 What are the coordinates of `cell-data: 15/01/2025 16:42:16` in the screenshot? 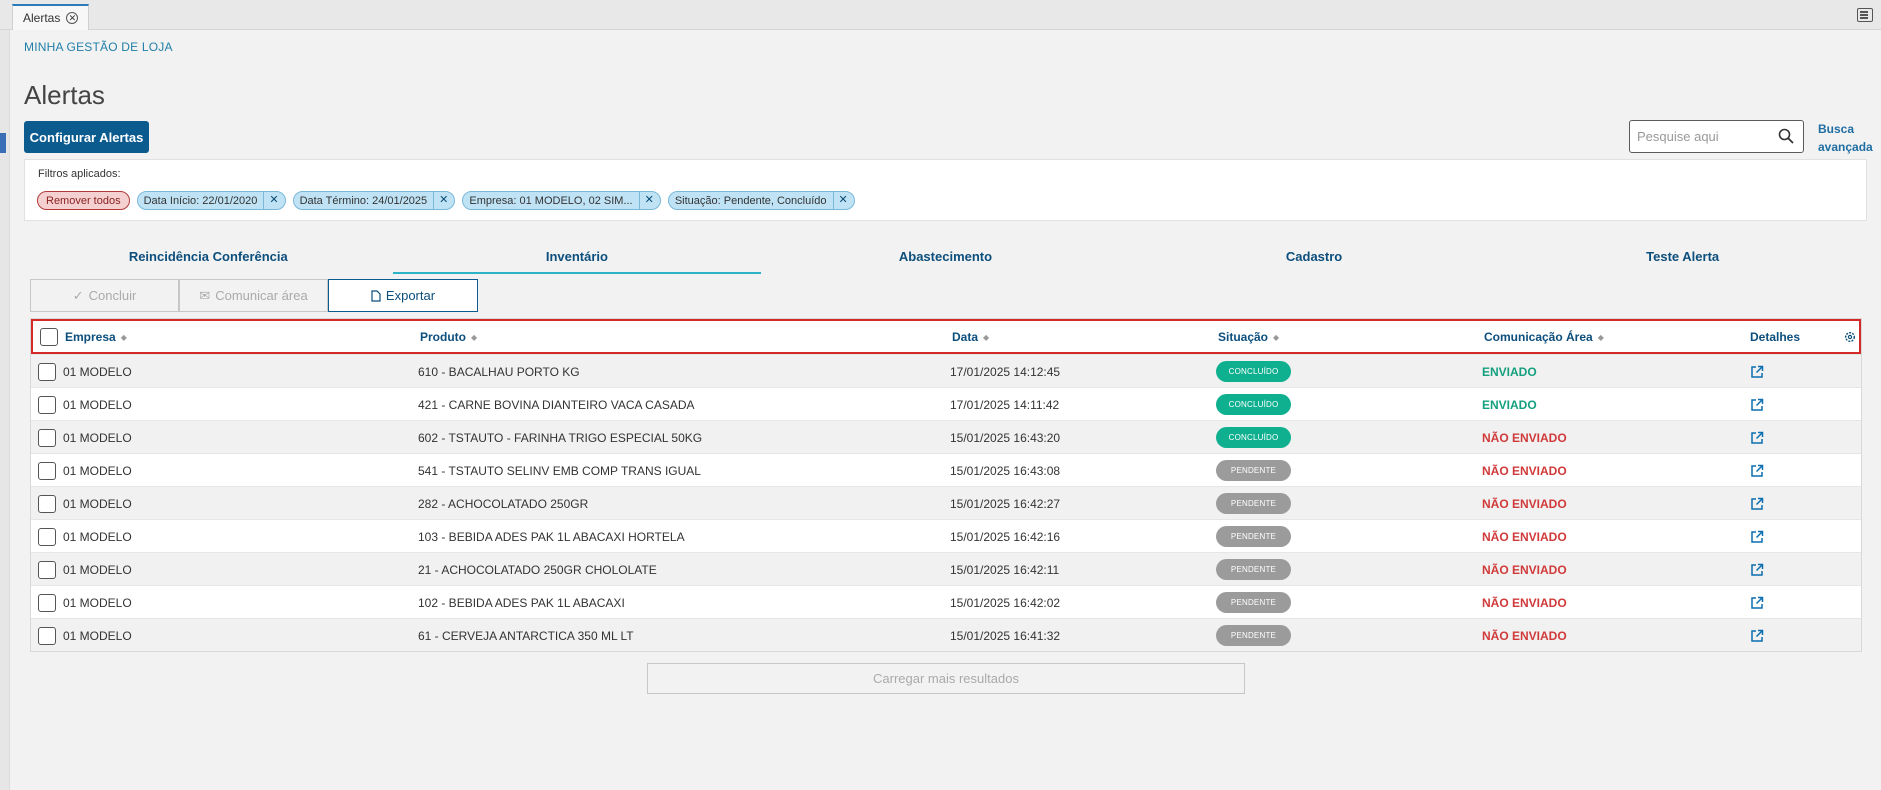 It's located at (1005, 537).